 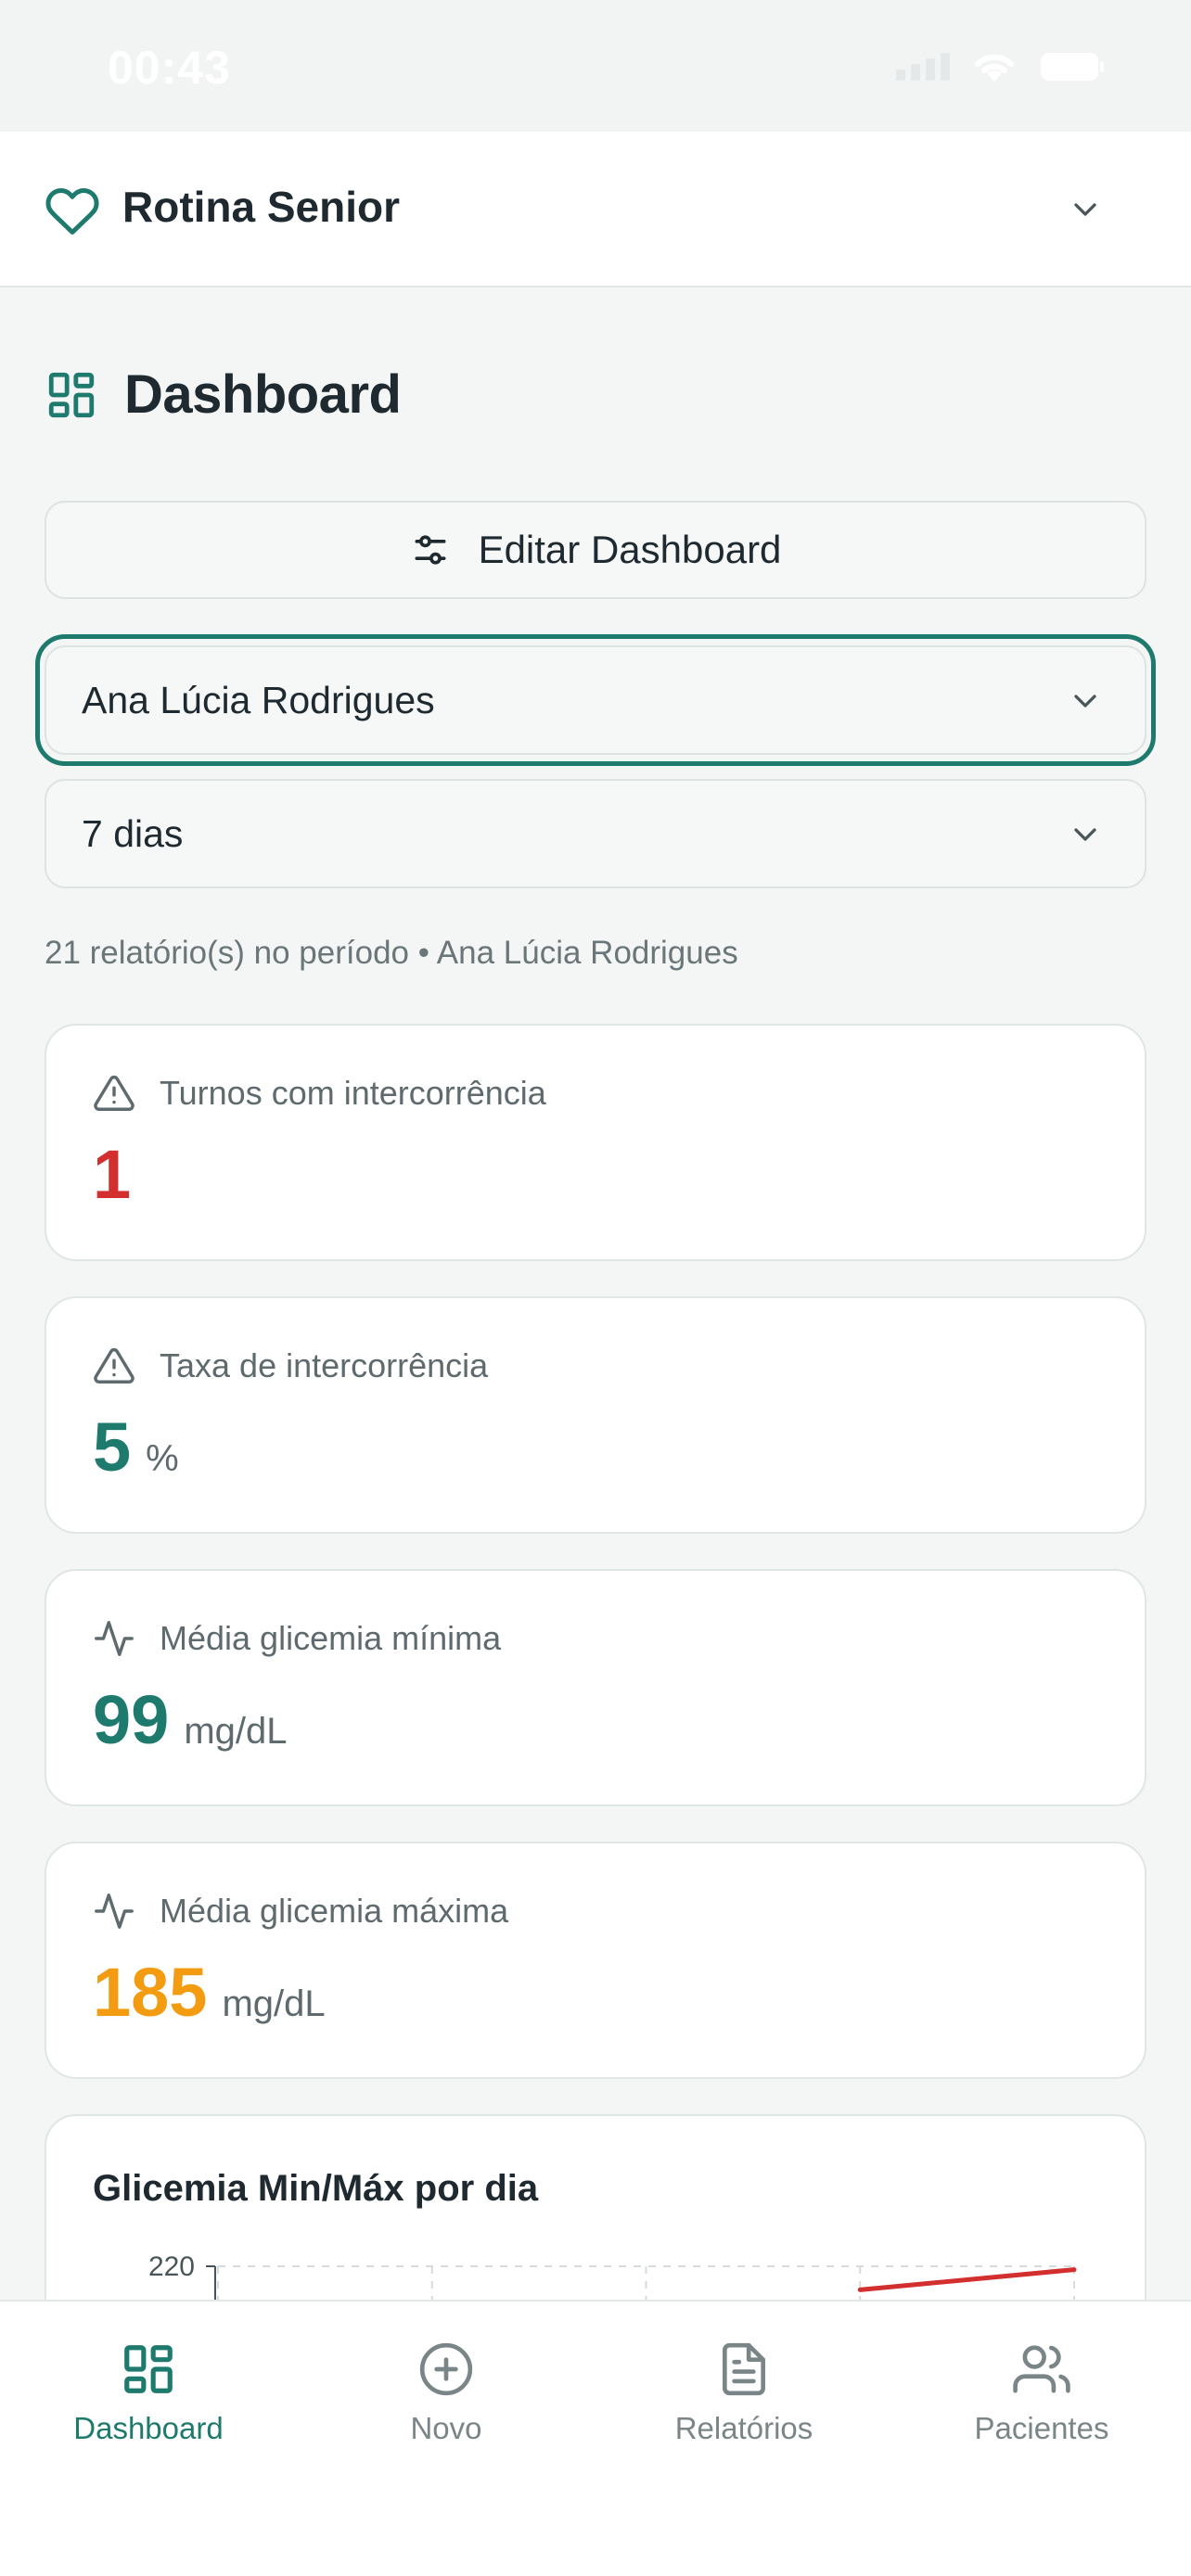 I want to click on page-title-row: Dashboard, so click(x=223, y=395).